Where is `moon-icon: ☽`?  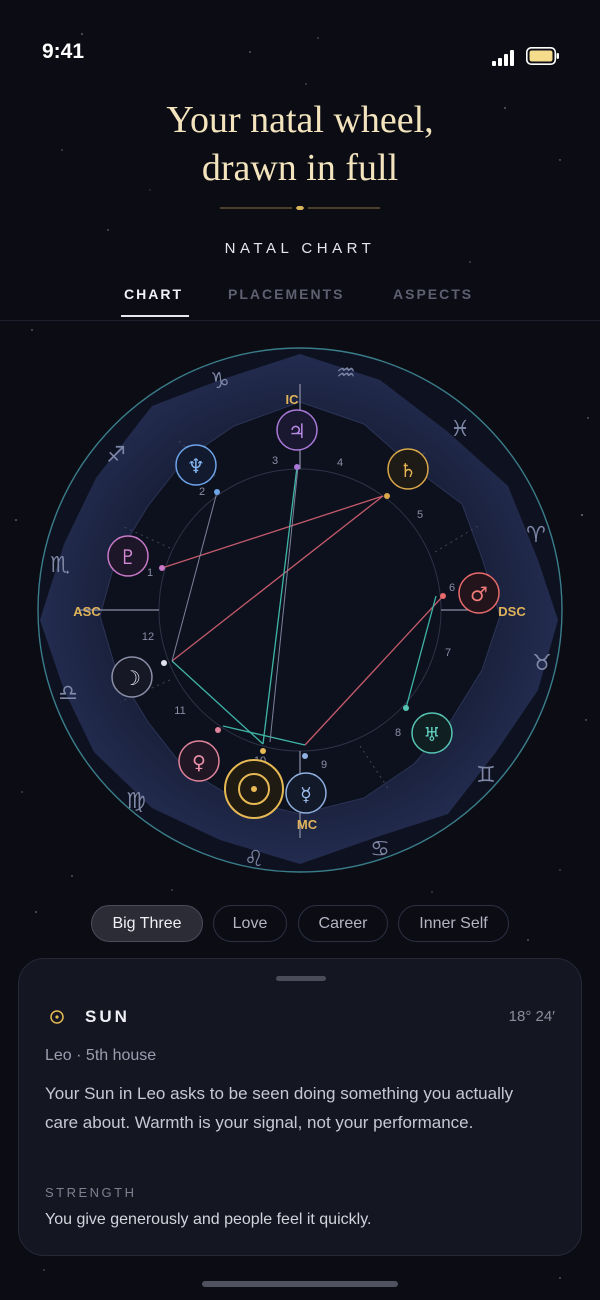
moon-icon: ☽ is located at coordinates (132, 678).